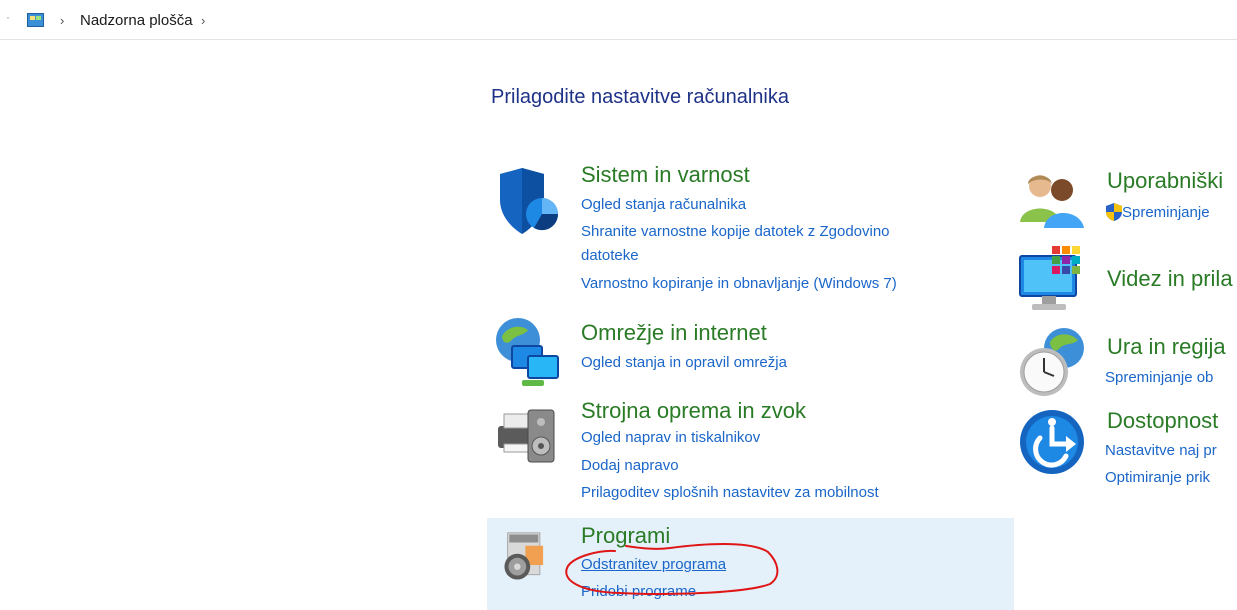  What do you see at coordinates (1114, 212) in the screenshot?
I see `uac-shield-icon` at bounding box center [1114, 212].